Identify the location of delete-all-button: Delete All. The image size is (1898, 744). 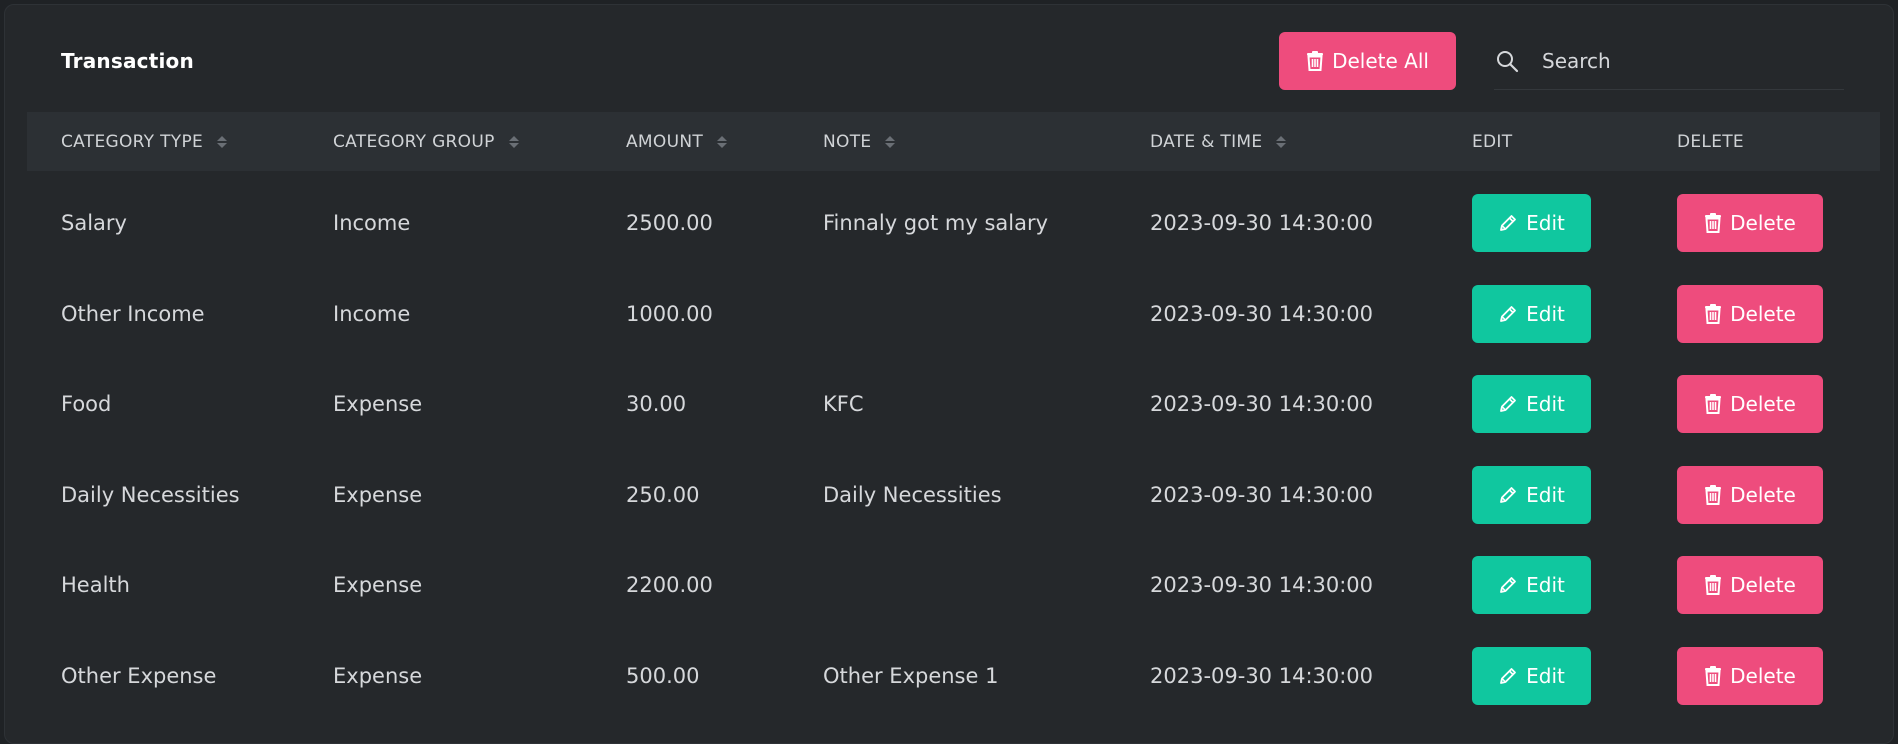
(1367, 61).